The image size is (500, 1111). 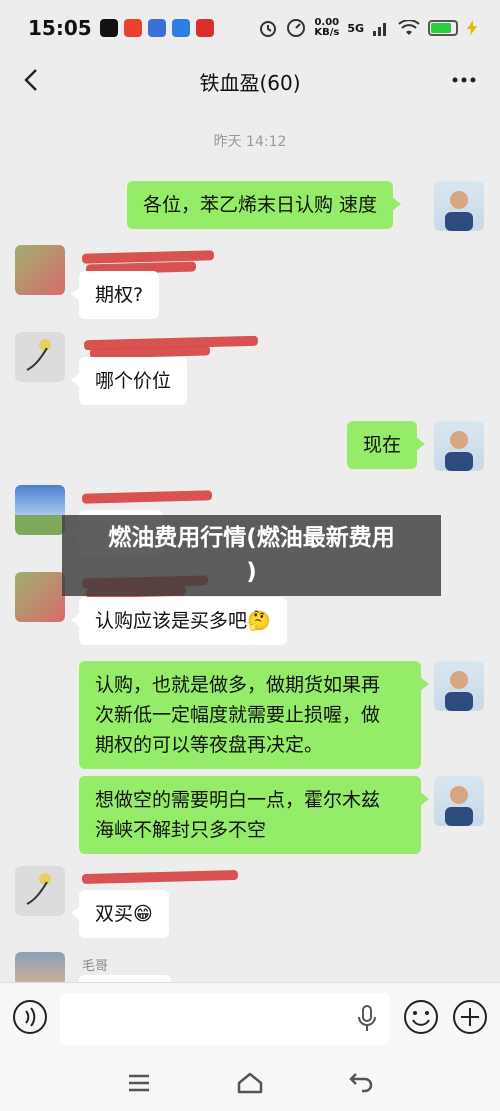 What do you see at coordinates (421, 1017) in the screenshot?
I see `emoji-icon` at bounding box center [421, 1017].